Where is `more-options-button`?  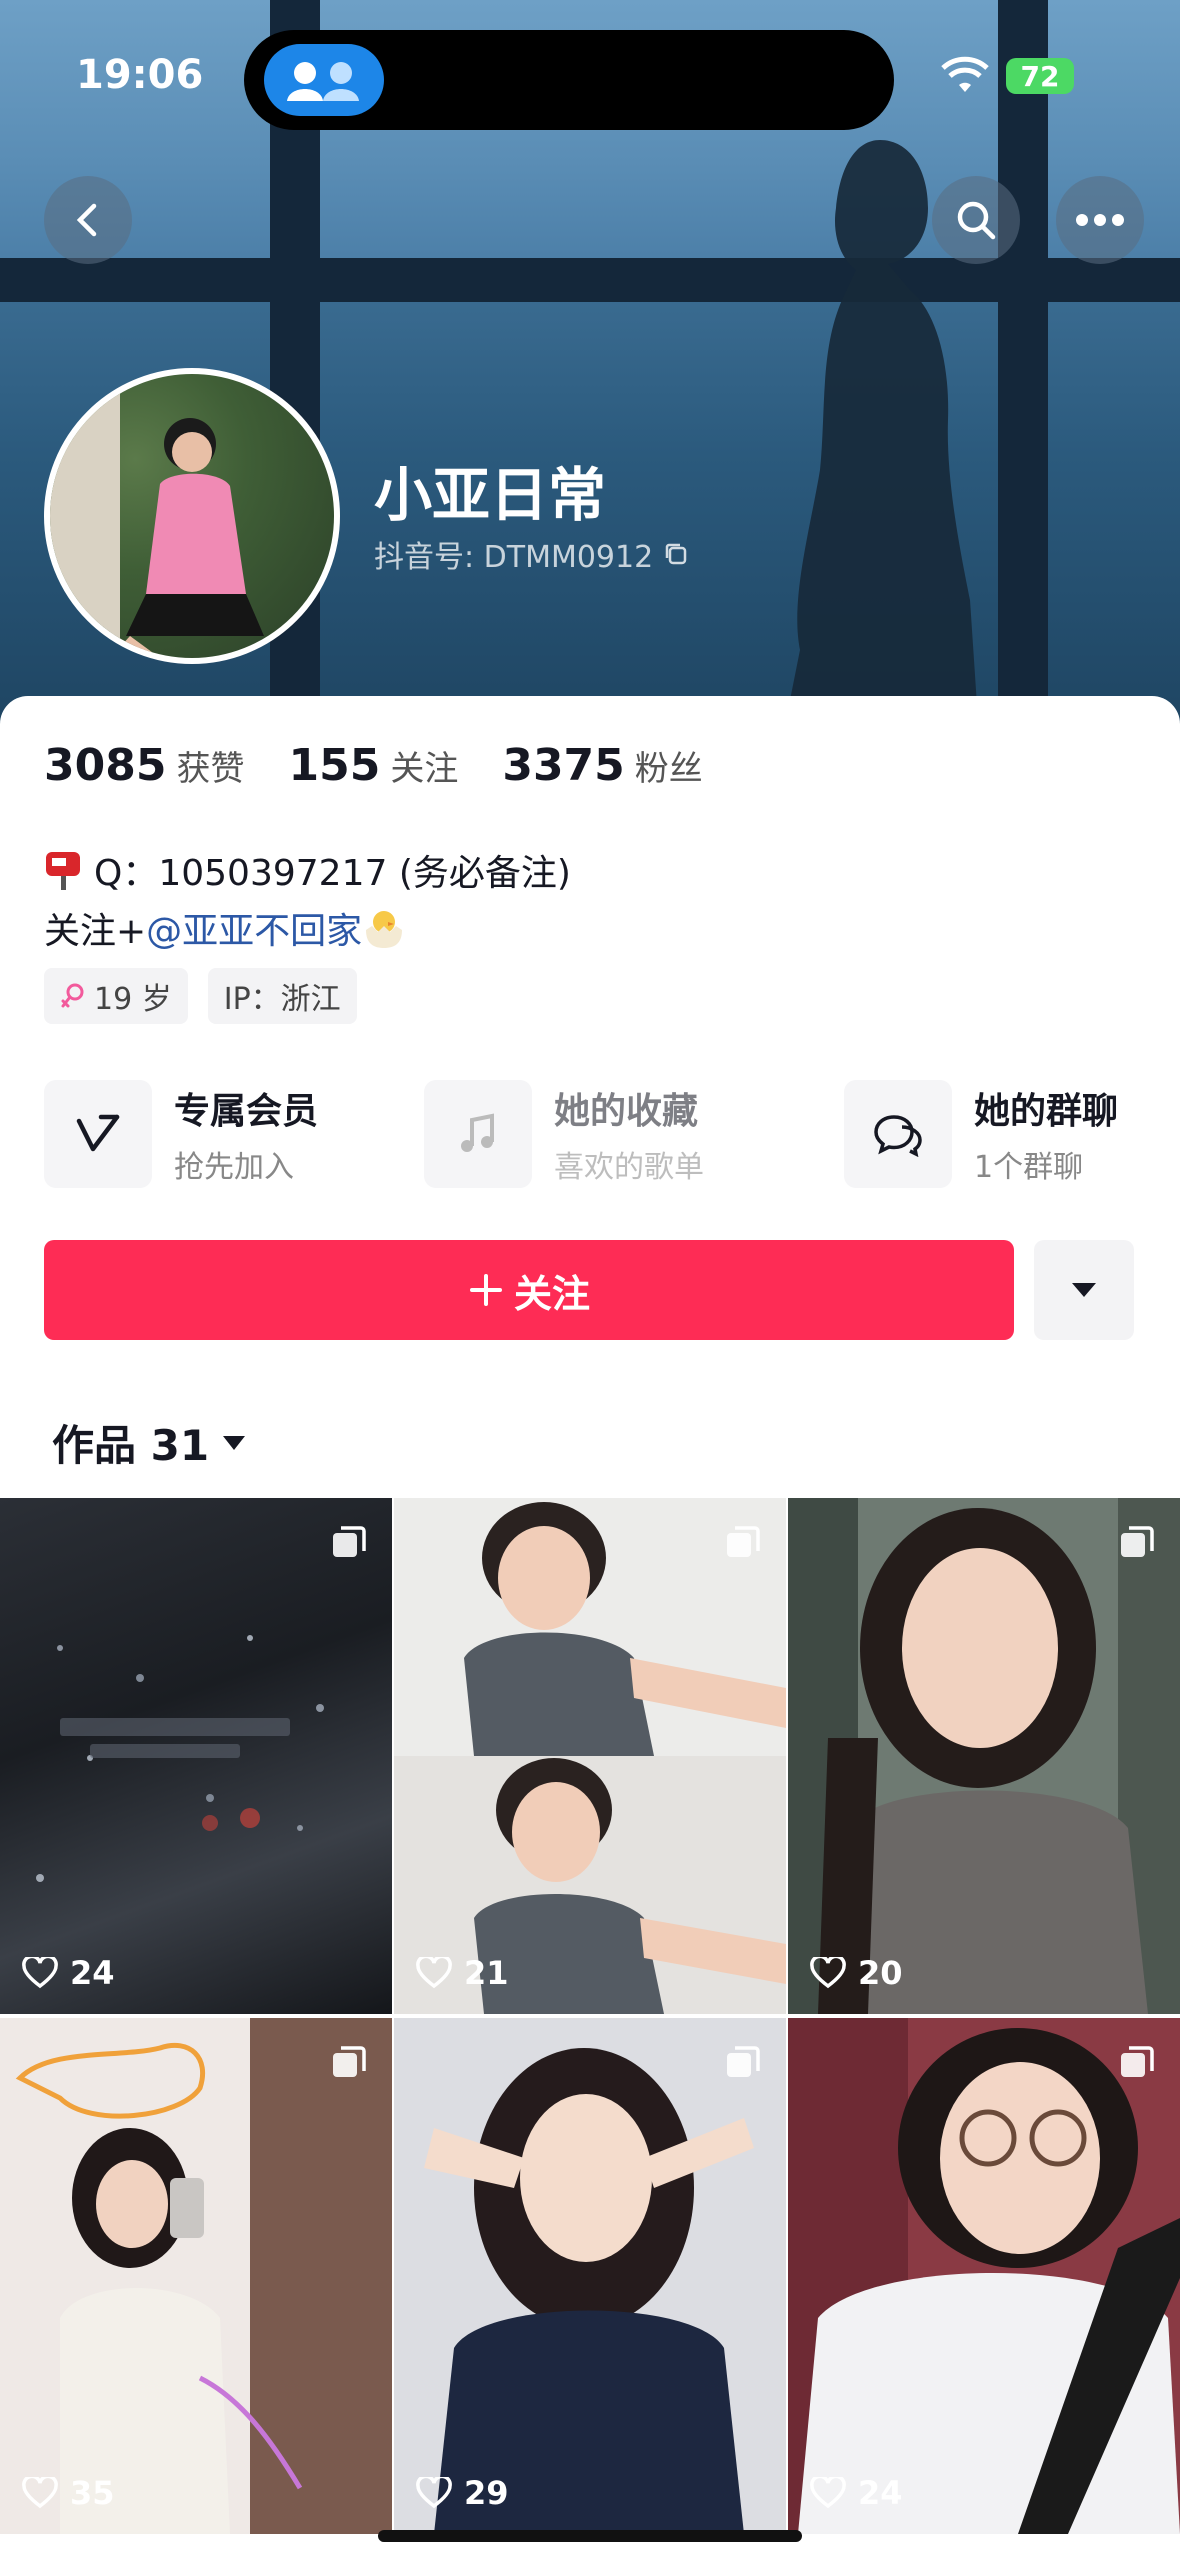 more-options-button is located at coordinates (1100, 220).